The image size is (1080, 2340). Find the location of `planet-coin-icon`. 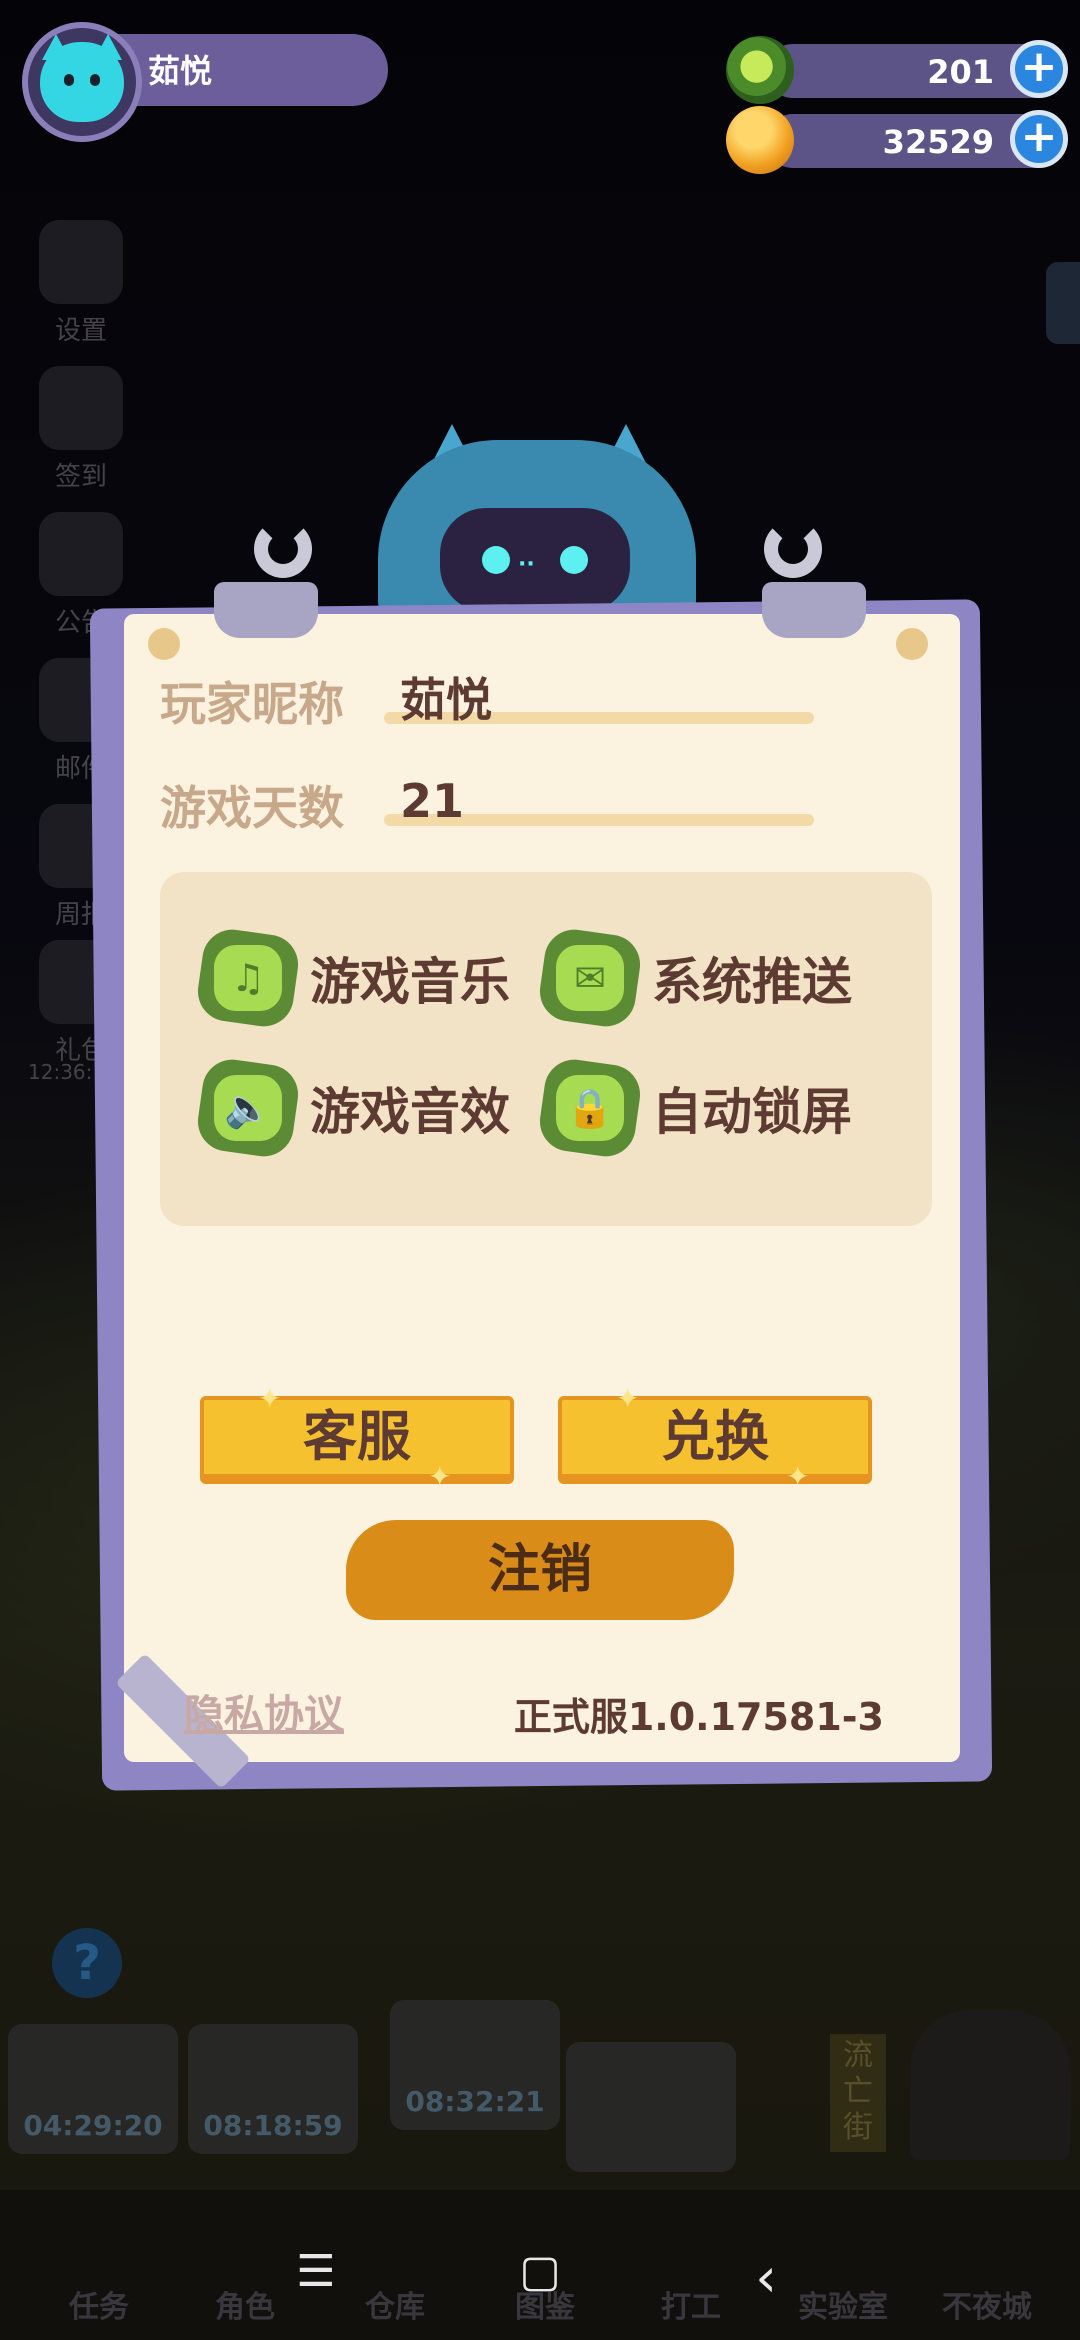

planet-coin-icon is located at coordinates (760, 140).